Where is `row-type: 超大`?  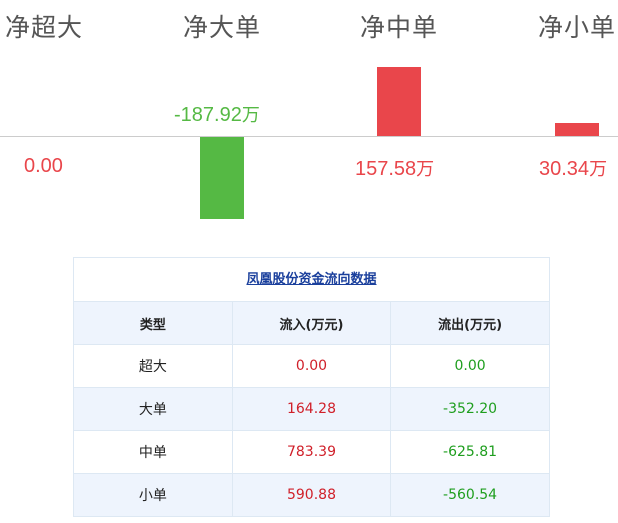
row-type: 超大 is located at coordinates (153, 366).